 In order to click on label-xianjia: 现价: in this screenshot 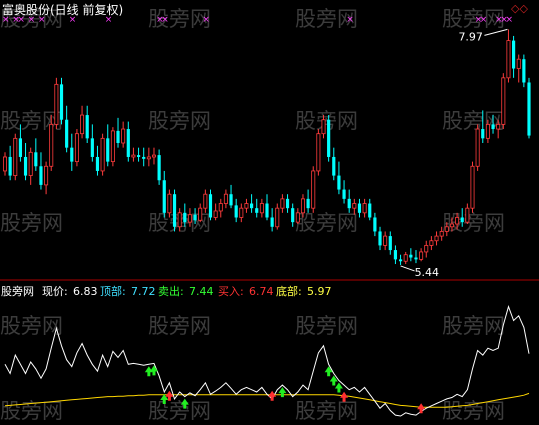, I will do `click(55, 291)`.